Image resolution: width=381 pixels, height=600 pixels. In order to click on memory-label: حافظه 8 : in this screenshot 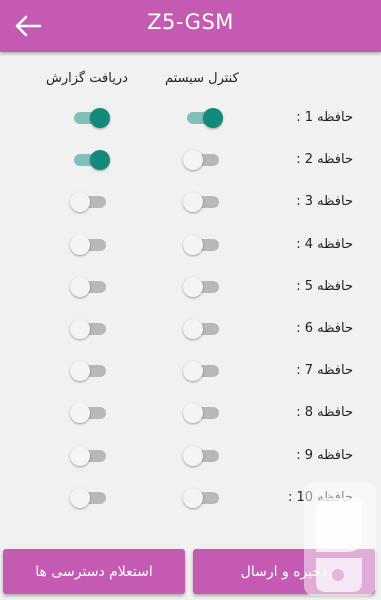, I will do `click(324, 413)`.